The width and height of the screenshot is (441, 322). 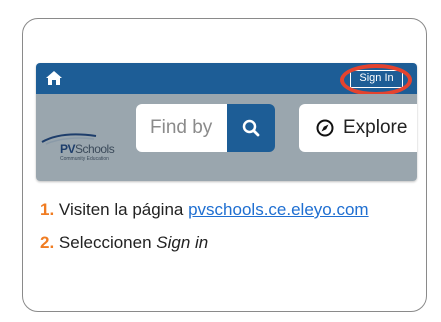 What do you see at coordinates (278, 209) in the screenshot?
I see `eleyo-link: pvschools.ce.eleyo.com` at bounding box center [278, 209].